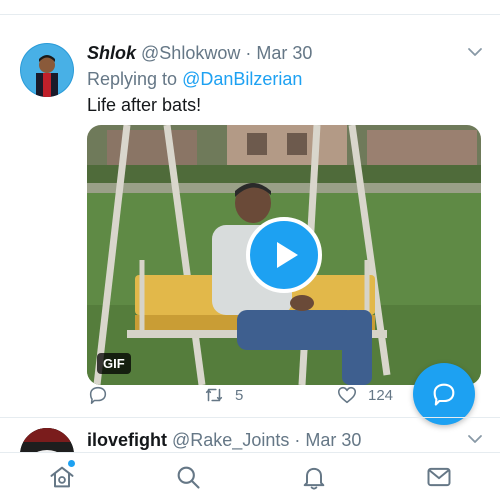 This screenshot has height=500, width=500. What do you see at coordinates (132, 79) in the screenshot?
I see `replying-prefix: Replying to` at bounding box center [132, 79].